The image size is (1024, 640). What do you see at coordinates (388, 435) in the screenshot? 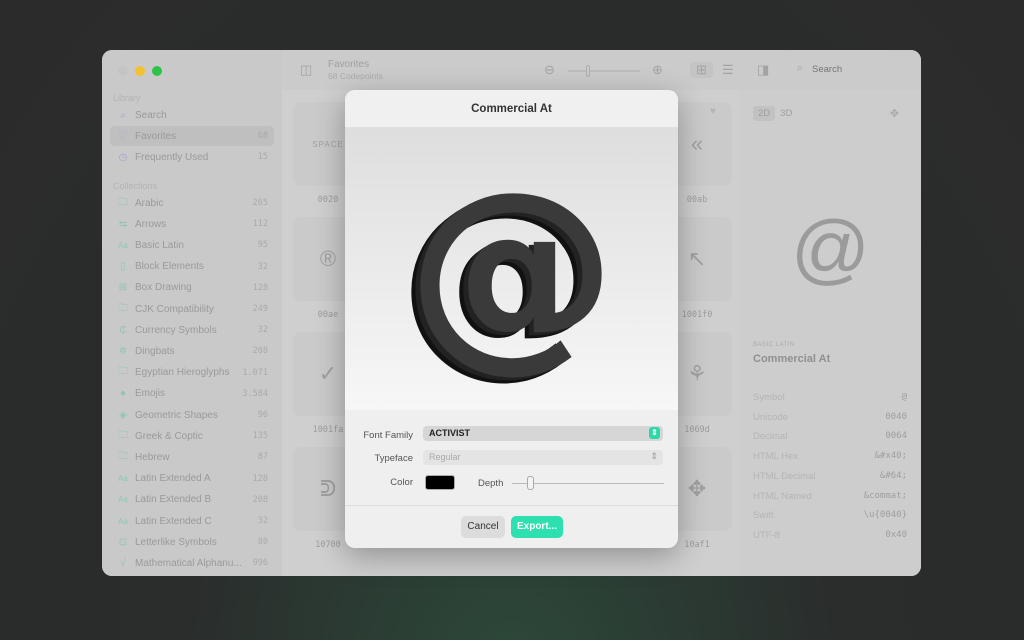
I see `font-family-label: Font Family` at bounding box center [388, 435].